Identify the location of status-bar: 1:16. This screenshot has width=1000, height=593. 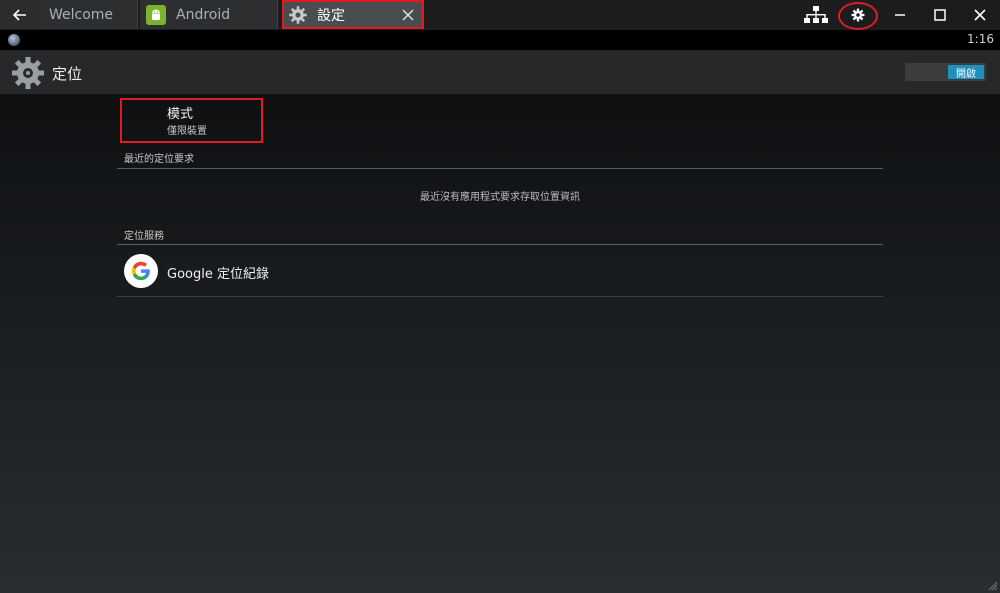
(500, 40).